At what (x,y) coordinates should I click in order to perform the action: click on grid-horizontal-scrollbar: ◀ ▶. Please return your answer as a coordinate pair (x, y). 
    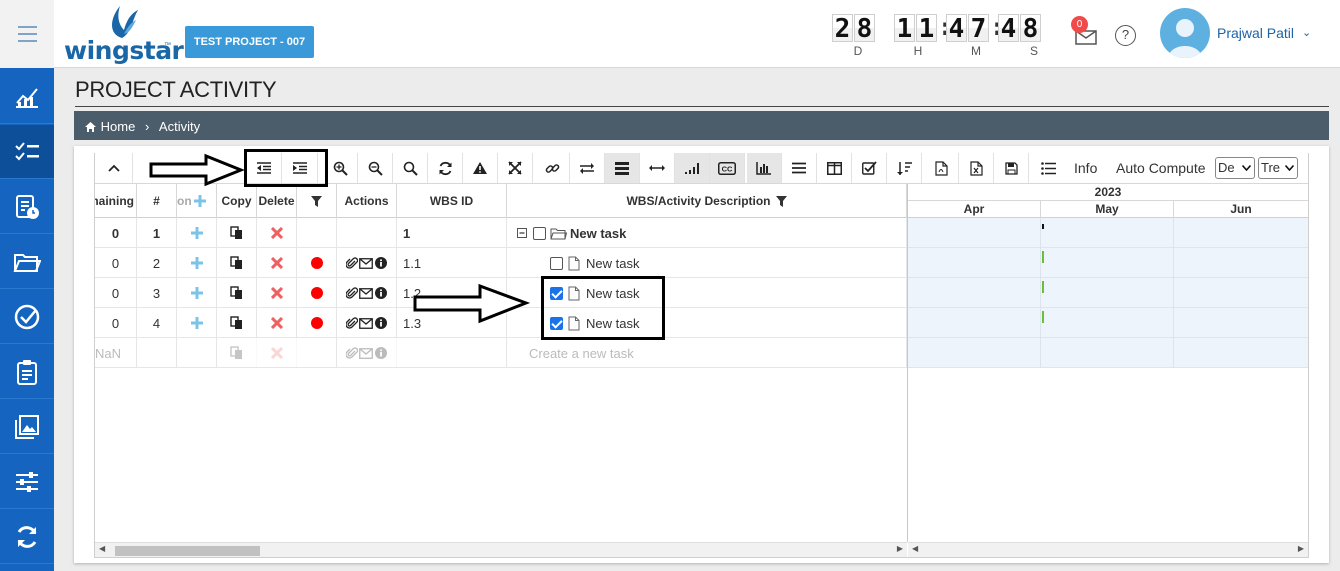
    Looking at the image, I should click on (501, 549).